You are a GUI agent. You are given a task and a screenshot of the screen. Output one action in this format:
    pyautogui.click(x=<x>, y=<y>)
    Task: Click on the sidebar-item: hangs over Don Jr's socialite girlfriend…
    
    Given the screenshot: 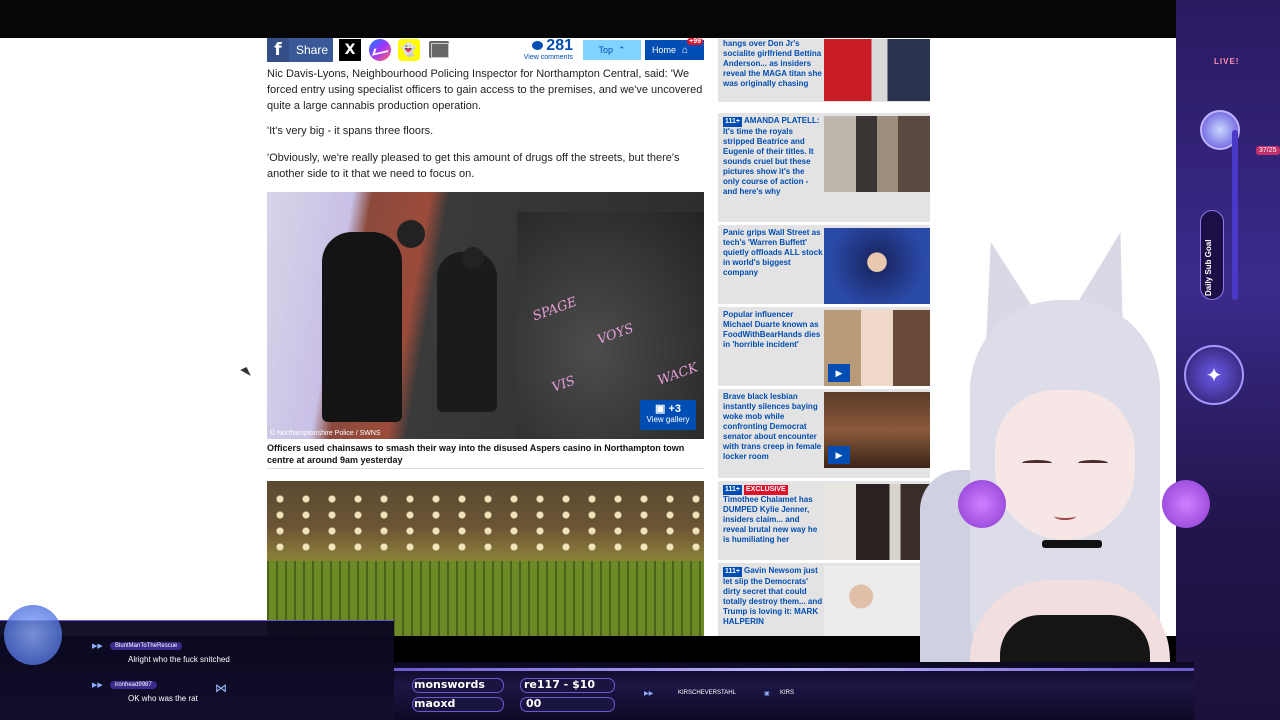 What is the action you would take?
    pyautogui.click(x=824, y=70)
    